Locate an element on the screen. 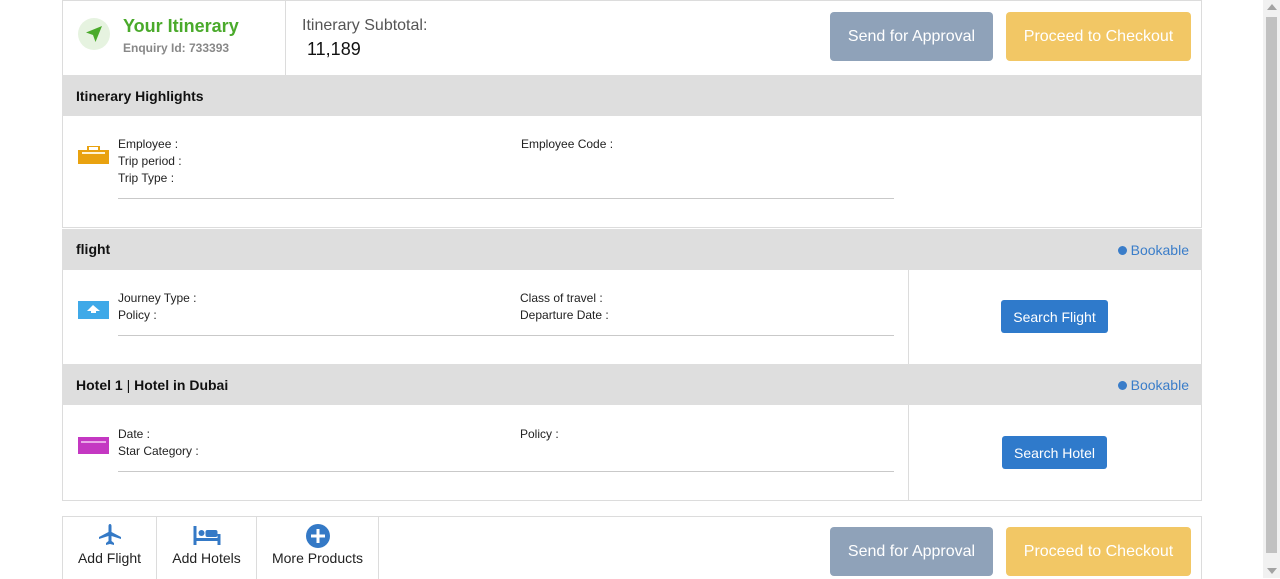  scrollbar-thumb is located at coordinates (1271, 285).